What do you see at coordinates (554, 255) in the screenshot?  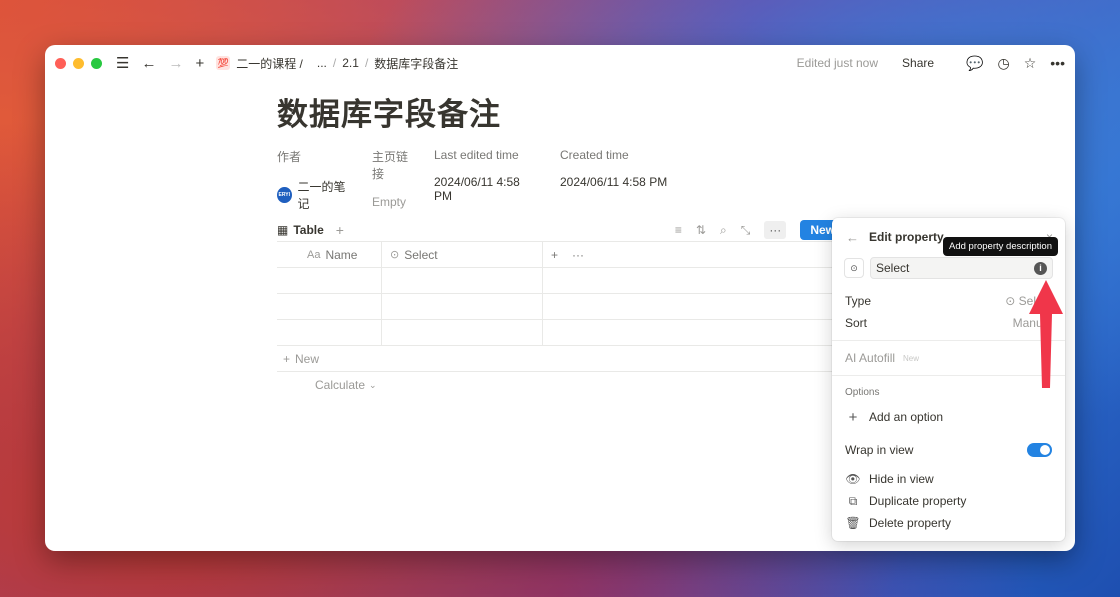 I see `add-column-icon: +` at bounding box center [554, 255].